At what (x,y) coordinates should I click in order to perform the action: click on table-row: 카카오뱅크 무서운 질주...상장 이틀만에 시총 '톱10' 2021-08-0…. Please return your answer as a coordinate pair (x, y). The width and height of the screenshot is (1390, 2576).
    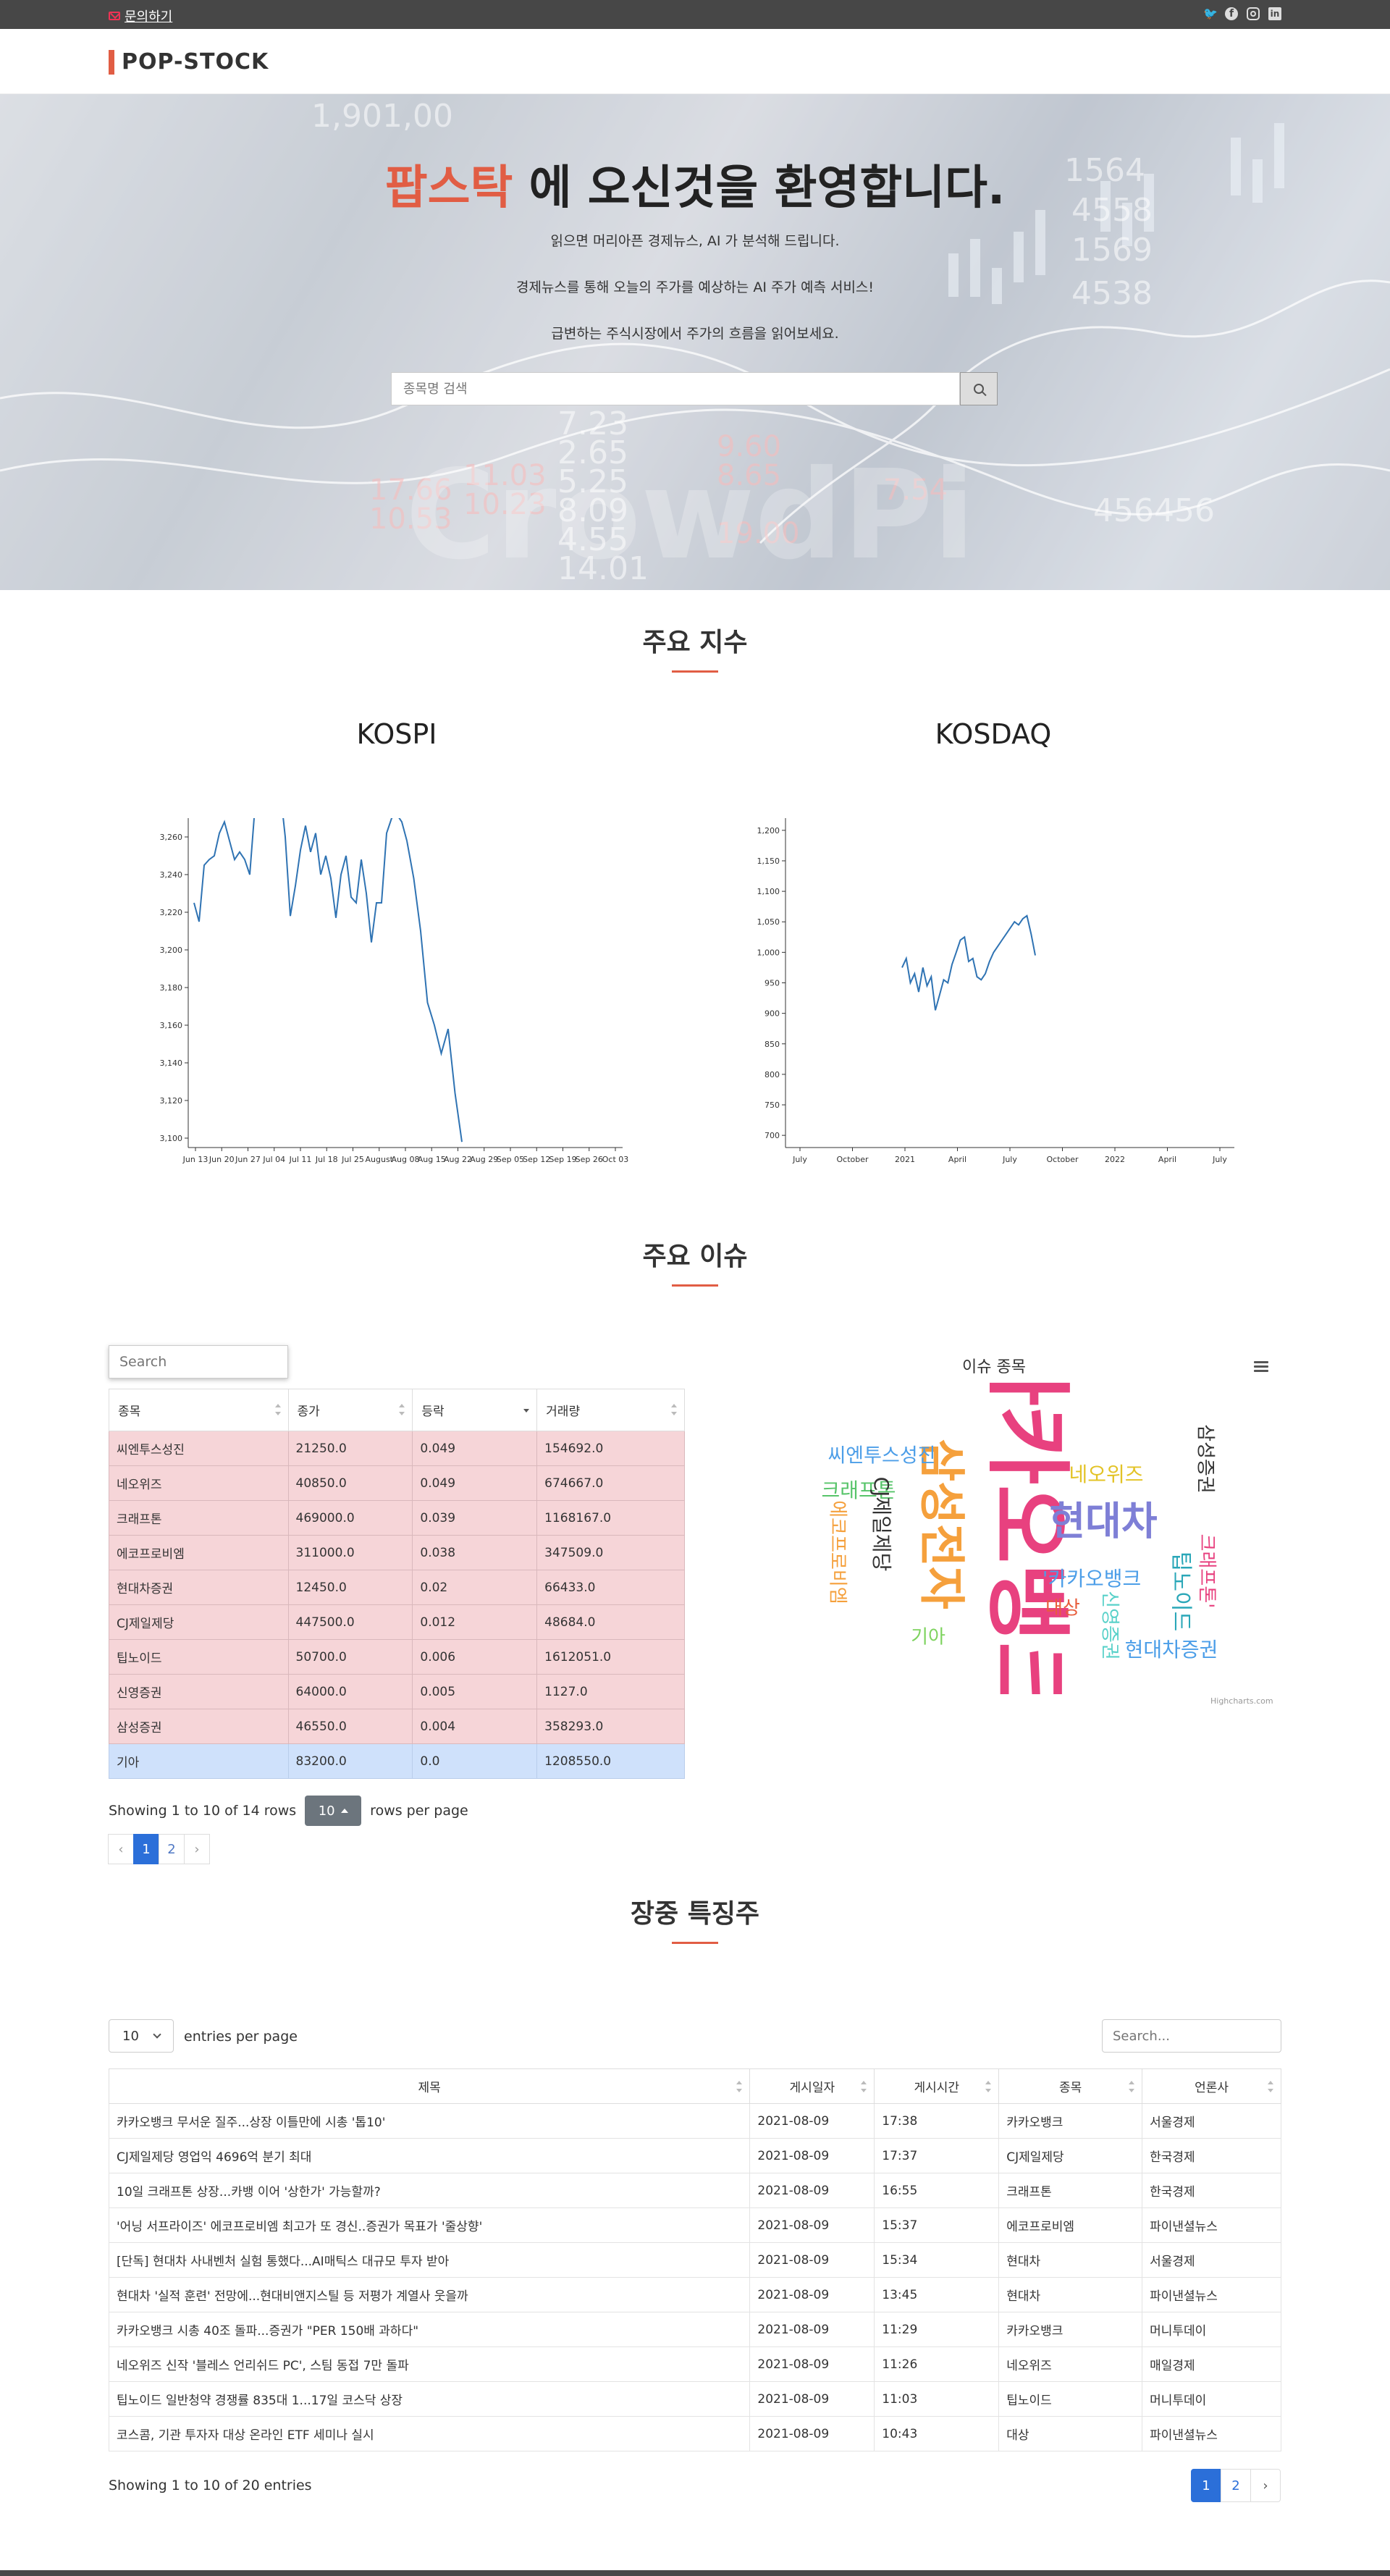
    Looking at the image, I should click on (695, 2121).